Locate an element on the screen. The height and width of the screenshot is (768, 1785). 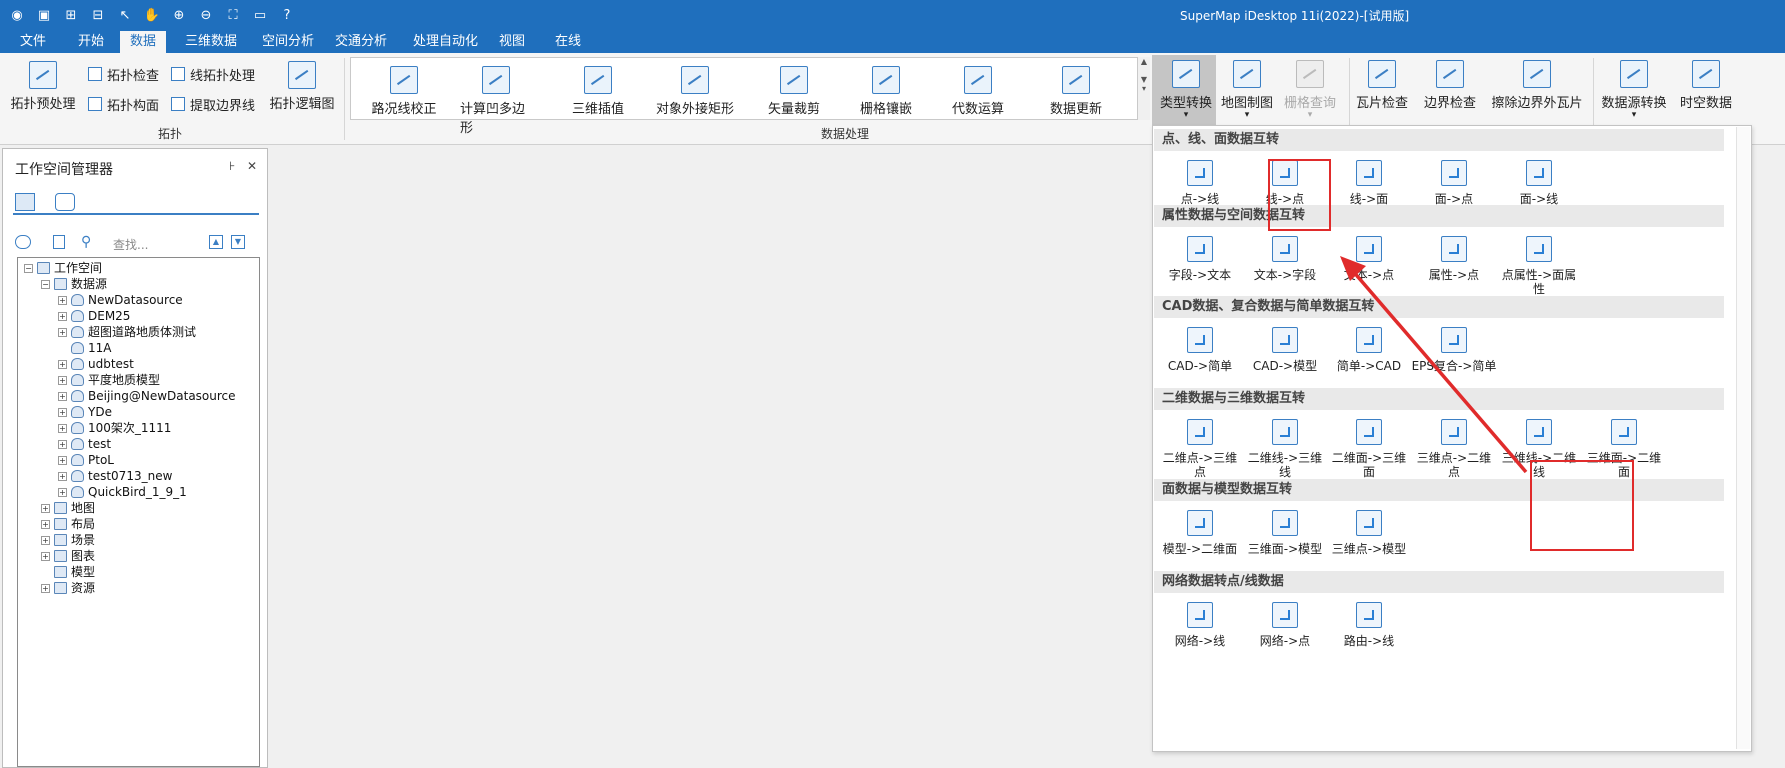
tree-node: + 平度地质模型 is located at coordinates (109, 380).